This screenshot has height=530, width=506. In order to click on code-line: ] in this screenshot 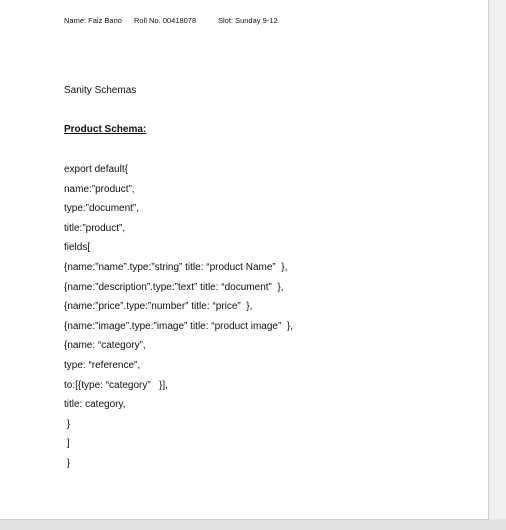, I will do `click(67, 444)`.